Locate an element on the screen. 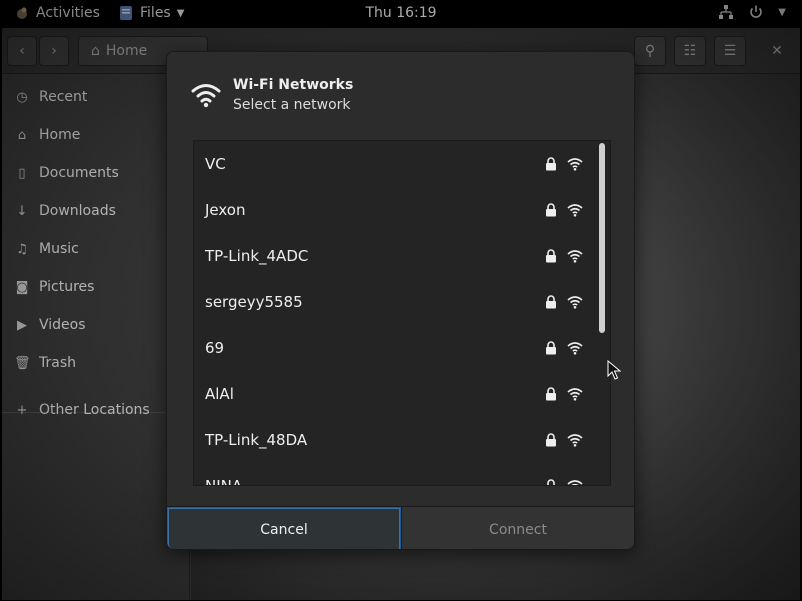 This screenshot has width=802, height=601. hamburger-icon: ☰ is located at coordinates (730, 51).